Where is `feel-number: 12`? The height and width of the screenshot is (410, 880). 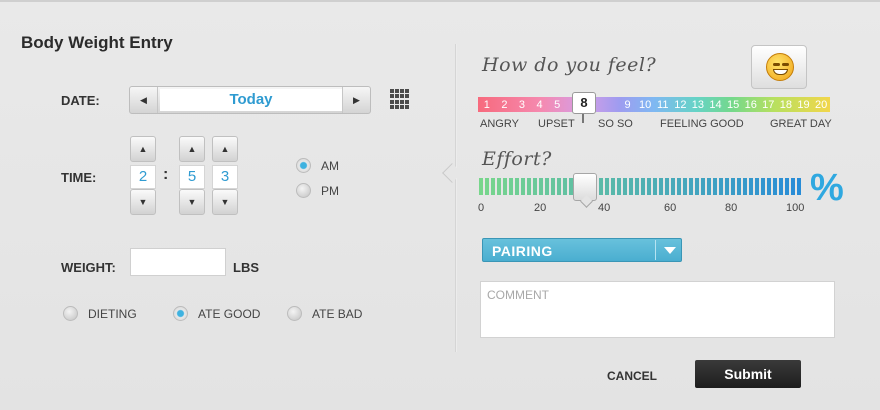 feel-number: 12 is located at coordinates (681, 105).